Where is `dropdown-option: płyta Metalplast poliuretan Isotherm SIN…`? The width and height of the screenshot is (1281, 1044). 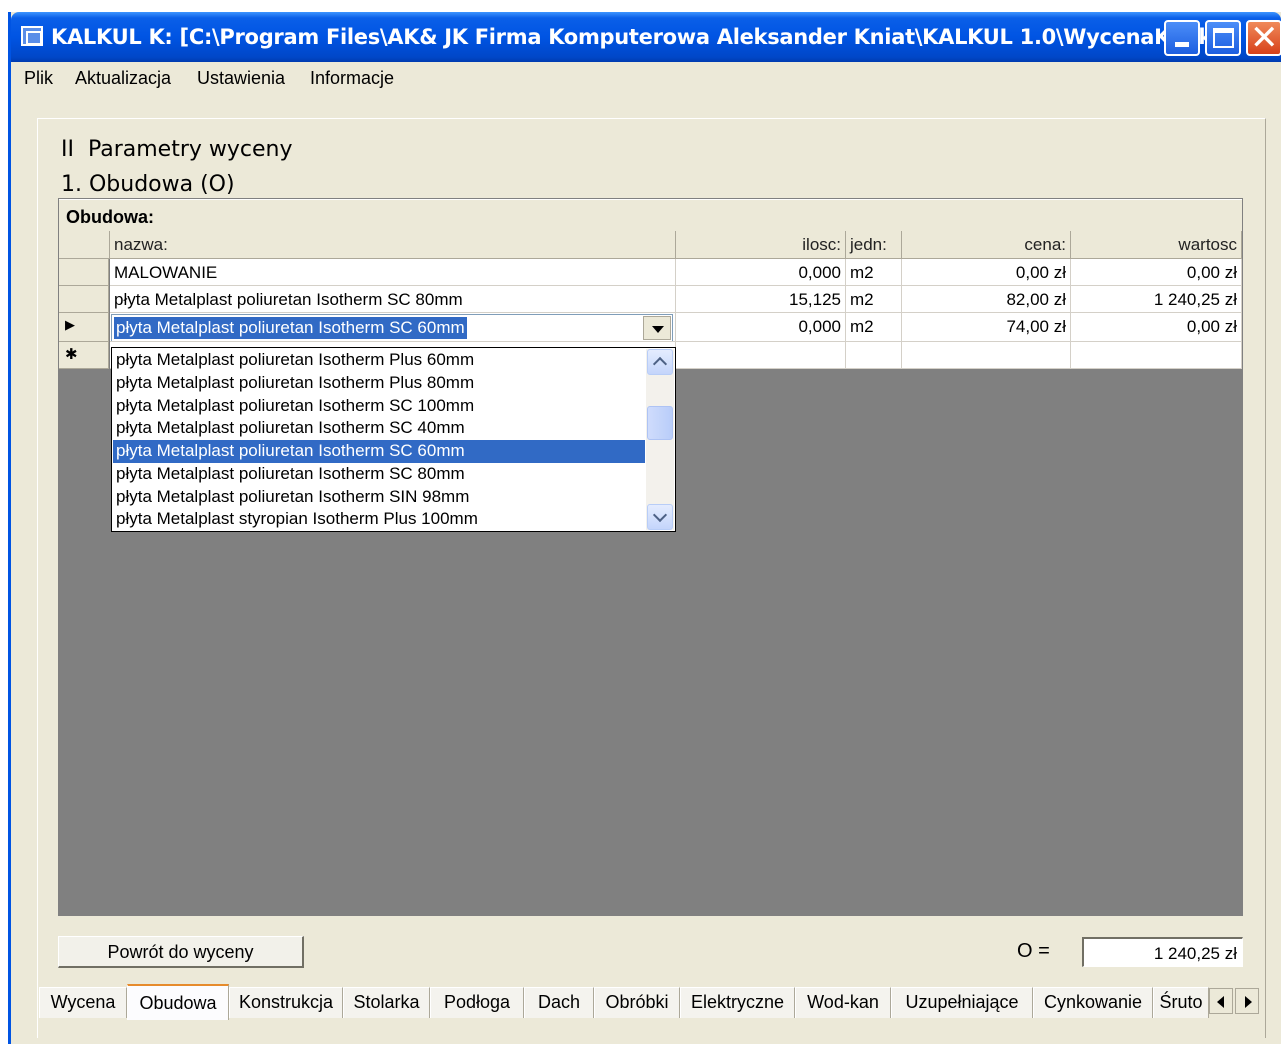
dropdown-option: płyta Metalplast poliuretan Isotherm SIN… is located at coordinates (379, 497).